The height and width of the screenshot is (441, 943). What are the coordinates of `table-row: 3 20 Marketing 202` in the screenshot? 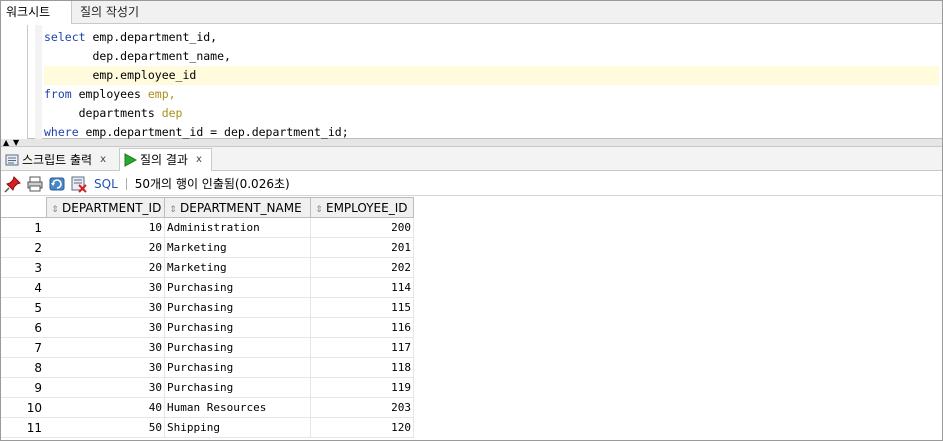 It's located at (207, 268).